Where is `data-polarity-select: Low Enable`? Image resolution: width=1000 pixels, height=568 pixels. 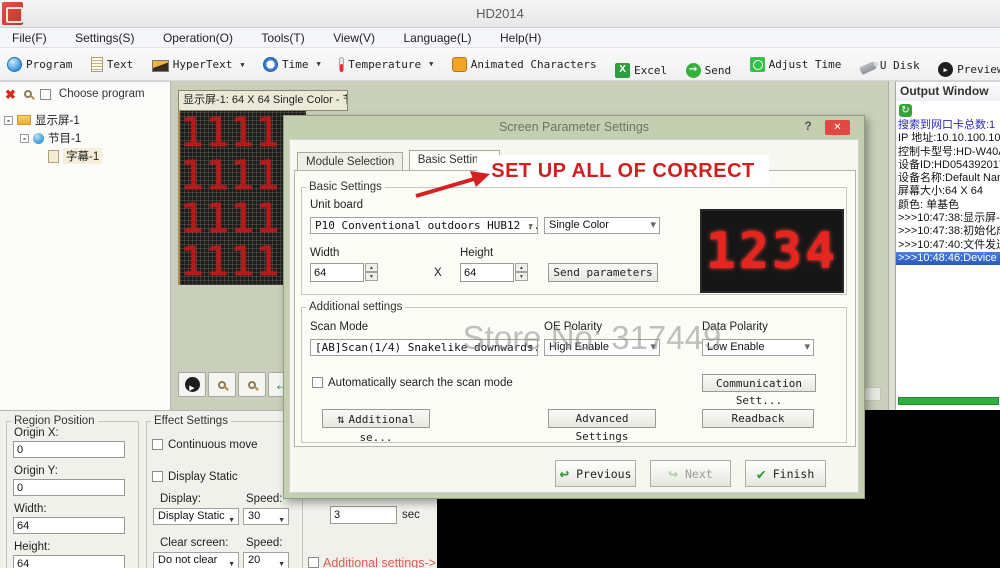
data-polarity-select: Low Enable is located at coordinates (758, 347).